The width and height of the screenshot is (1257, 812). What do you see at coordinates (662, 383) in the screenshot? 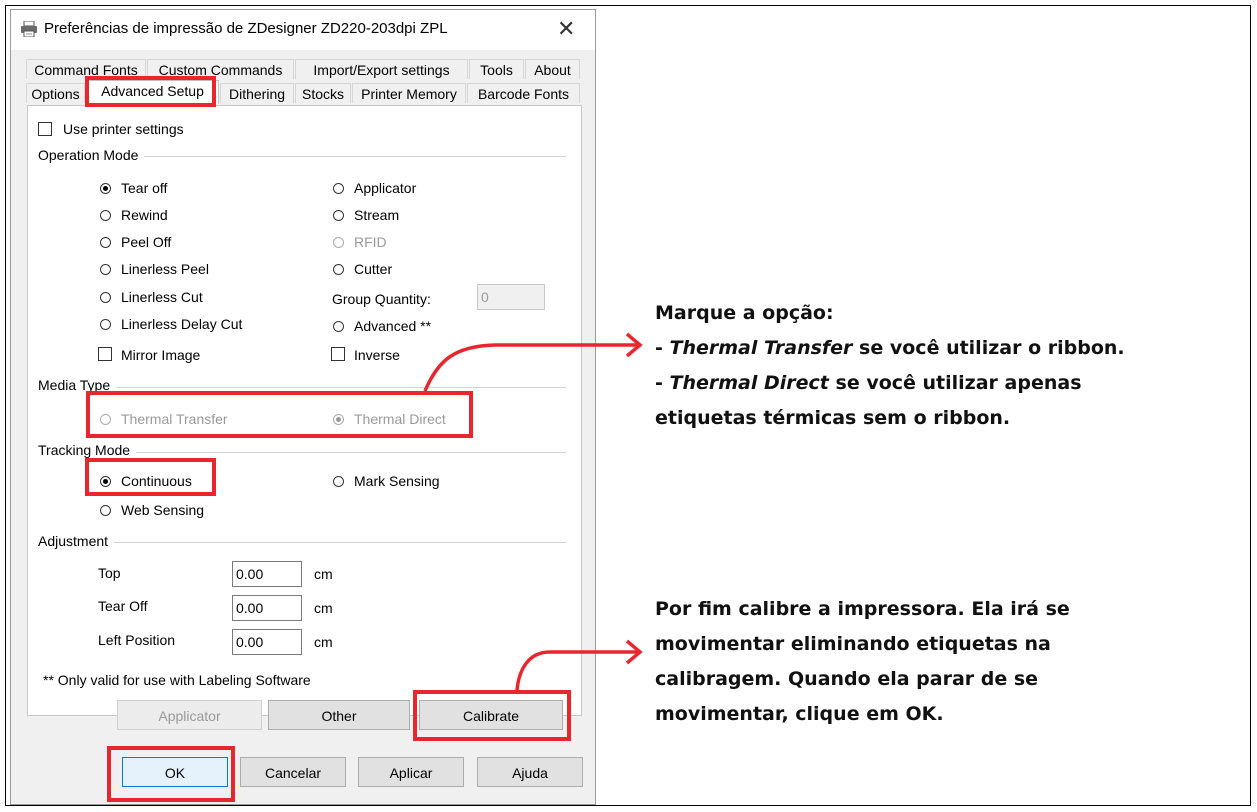
I see `note1-dash-2: -` at bounding box center [662, 383].